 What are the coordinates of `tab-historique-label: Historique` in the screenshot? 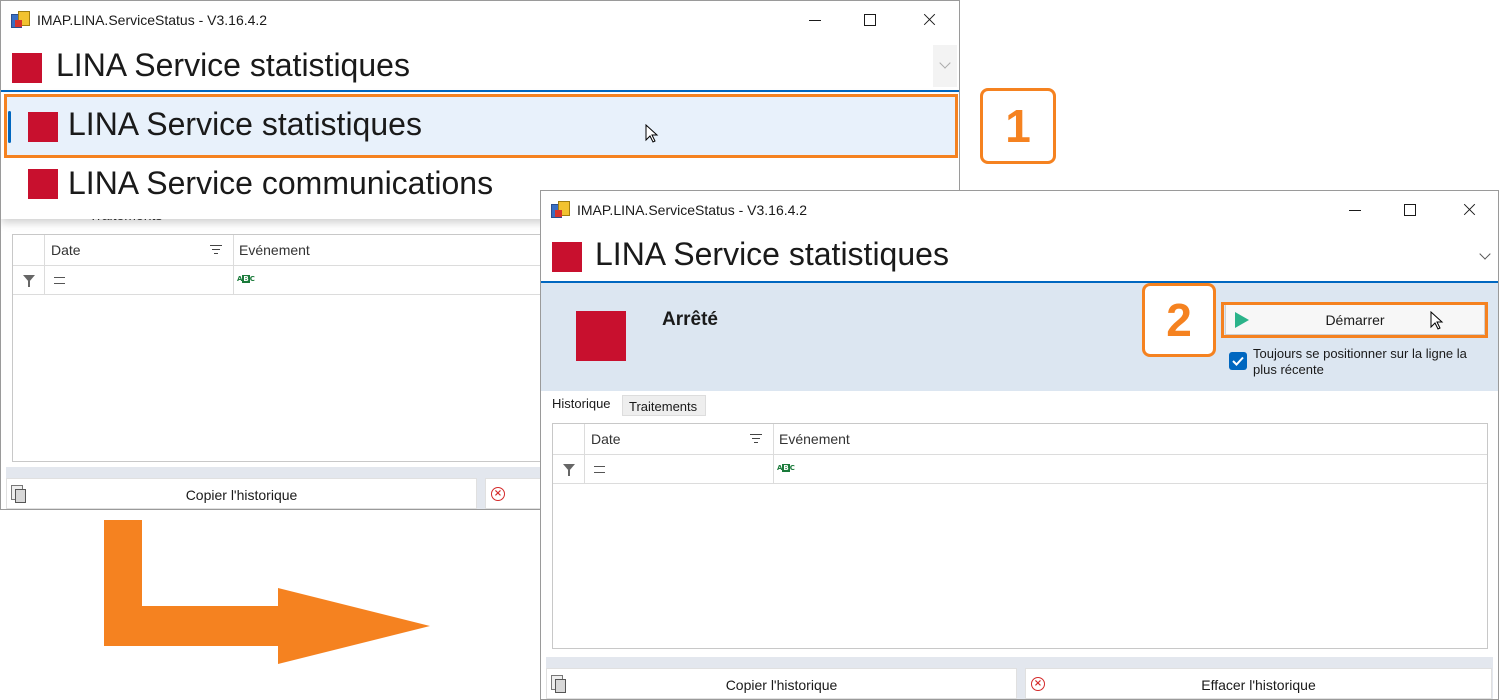 It's located at (581, 403).